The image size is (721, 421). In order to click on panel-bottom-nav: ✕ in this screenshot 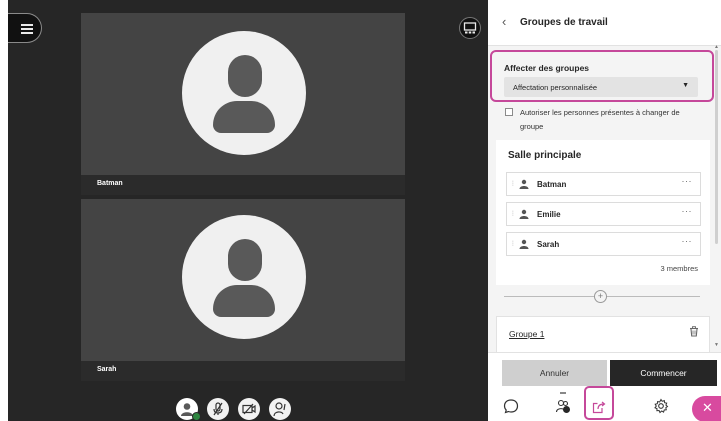, I will do `click(604, 403)`.